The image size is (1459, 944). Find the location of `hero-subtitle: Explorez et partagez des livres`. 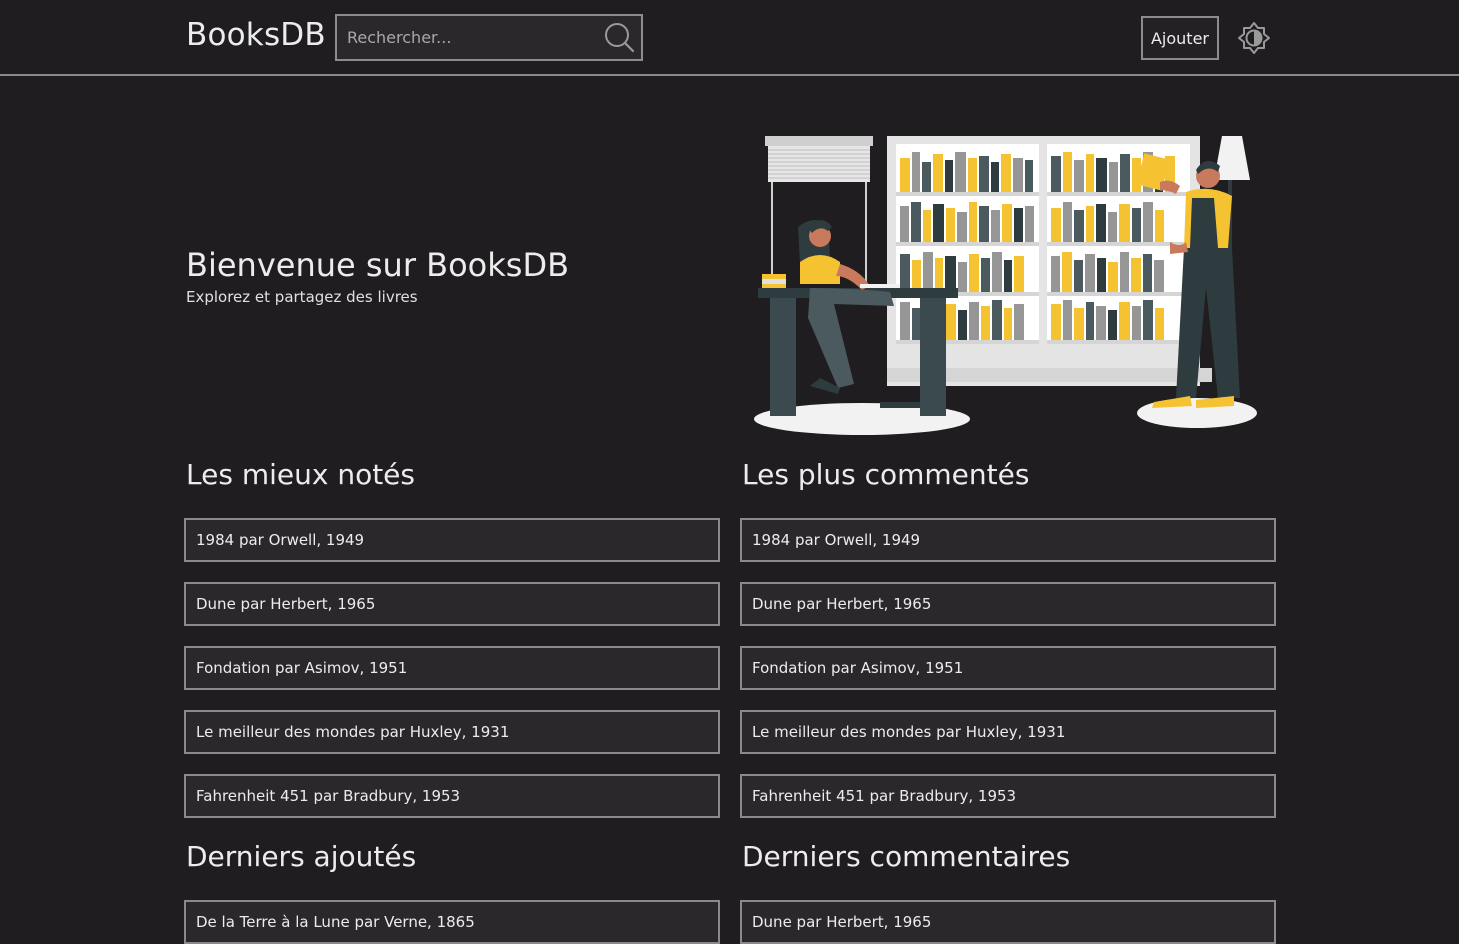

hero-subtitle: Explorez et partagez des livres is located at coordinates (302, 297).